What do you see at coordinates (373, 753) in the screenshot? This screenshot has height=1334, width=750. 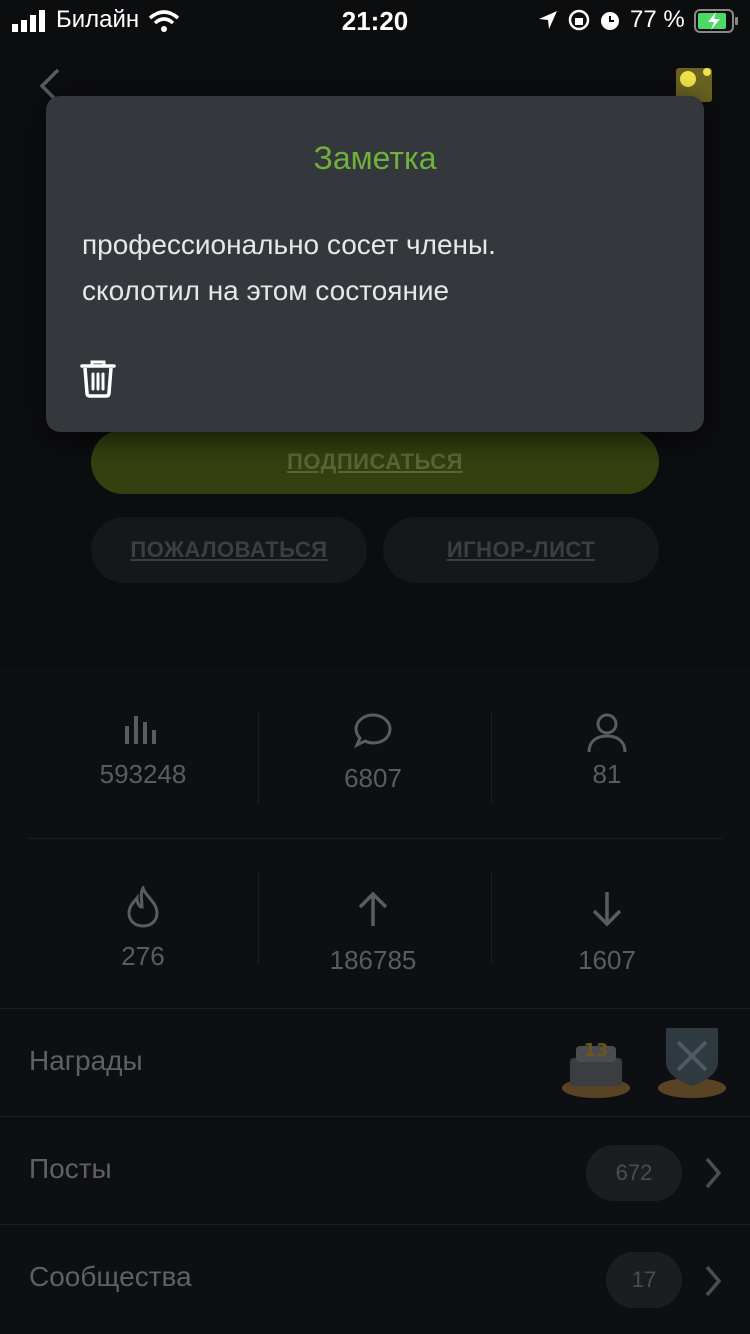 I see `stat-comments: 6807` at bounding box center [373, 753].